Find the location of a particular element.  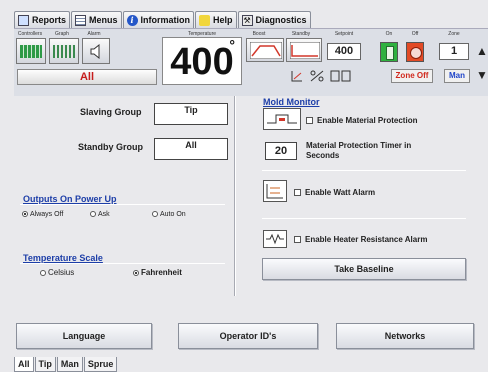

graph-label: Graph is located at coordinates (62, 34).